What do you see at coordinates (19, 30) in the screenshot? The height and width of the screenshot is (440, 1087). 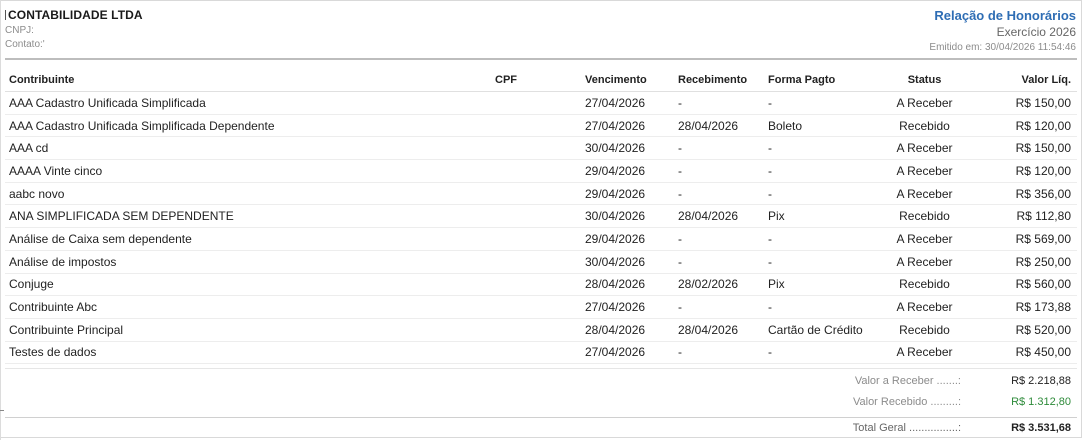 I see `cnpj-label: CNPJ:` at bounding box center [19, 30].